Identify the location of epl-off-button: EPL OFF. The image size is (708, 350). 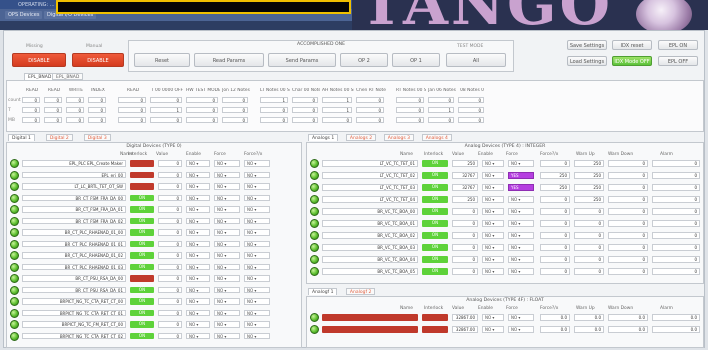
(678, 61).